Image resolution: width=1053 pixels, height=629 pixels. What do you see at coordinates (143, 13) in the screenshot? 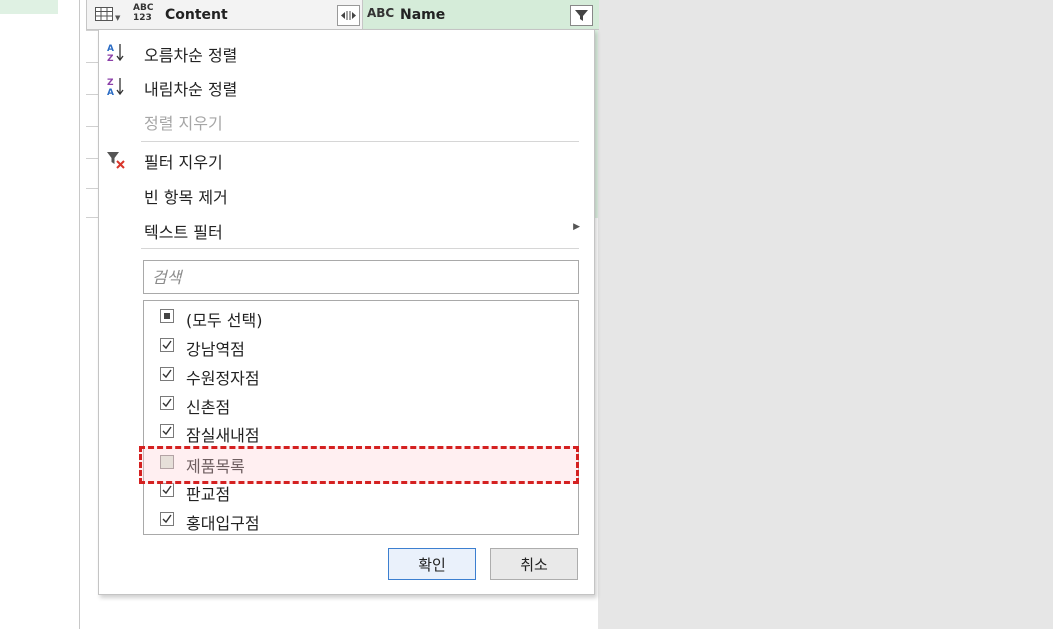
I see `type-any-icon: ABC 123` at bounding box center [143, 13].